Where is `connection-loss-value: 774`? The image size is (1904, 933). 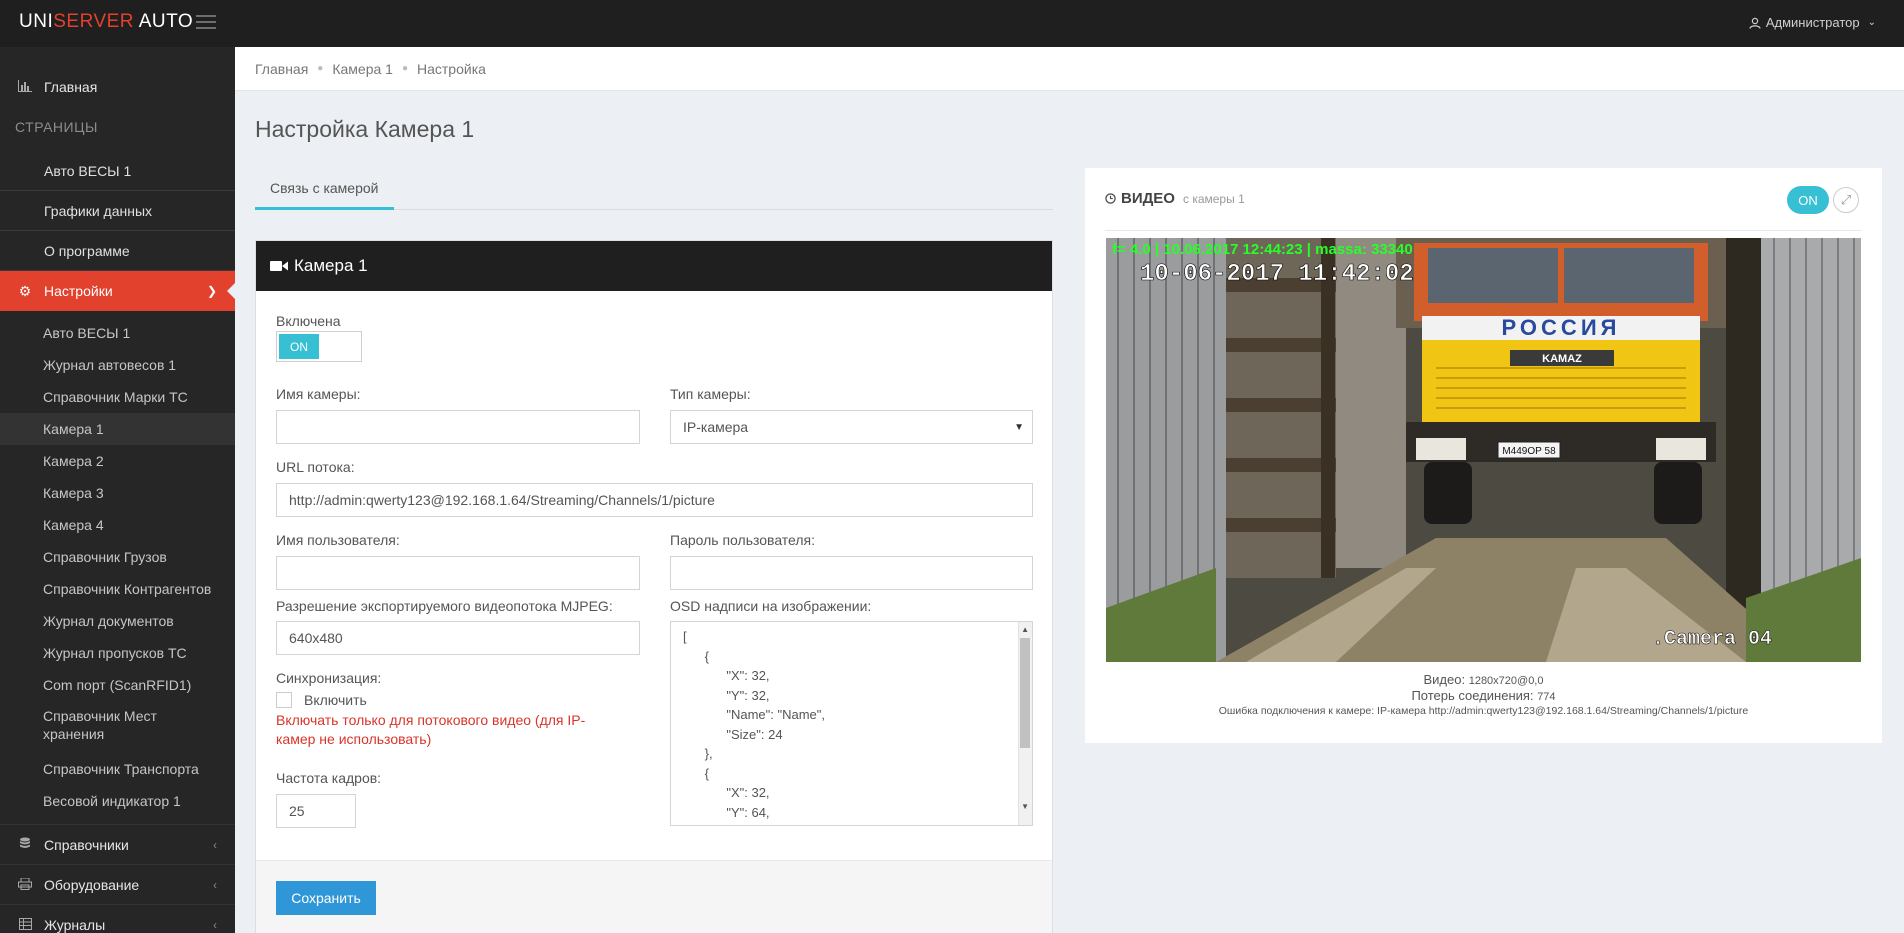
connection-loss-value: 774 is located at coordinates (1546, 697).